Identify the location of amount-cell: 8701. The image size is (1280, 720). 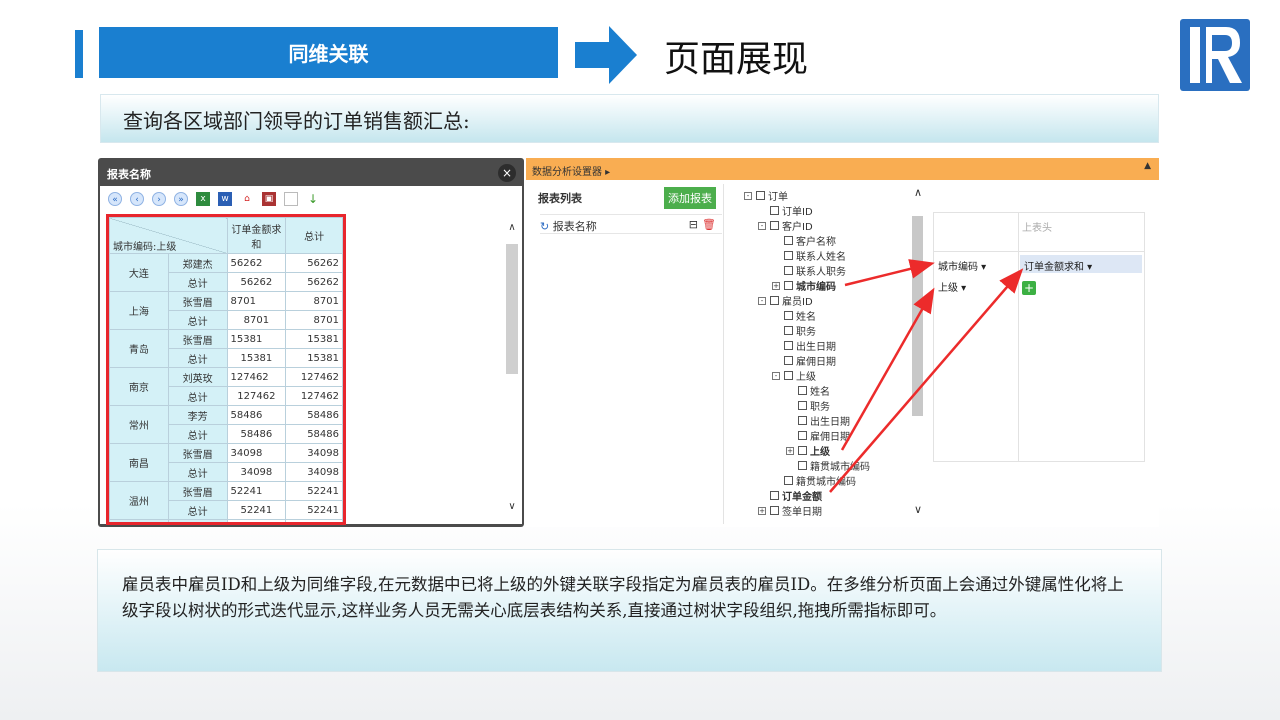
(256, 301).